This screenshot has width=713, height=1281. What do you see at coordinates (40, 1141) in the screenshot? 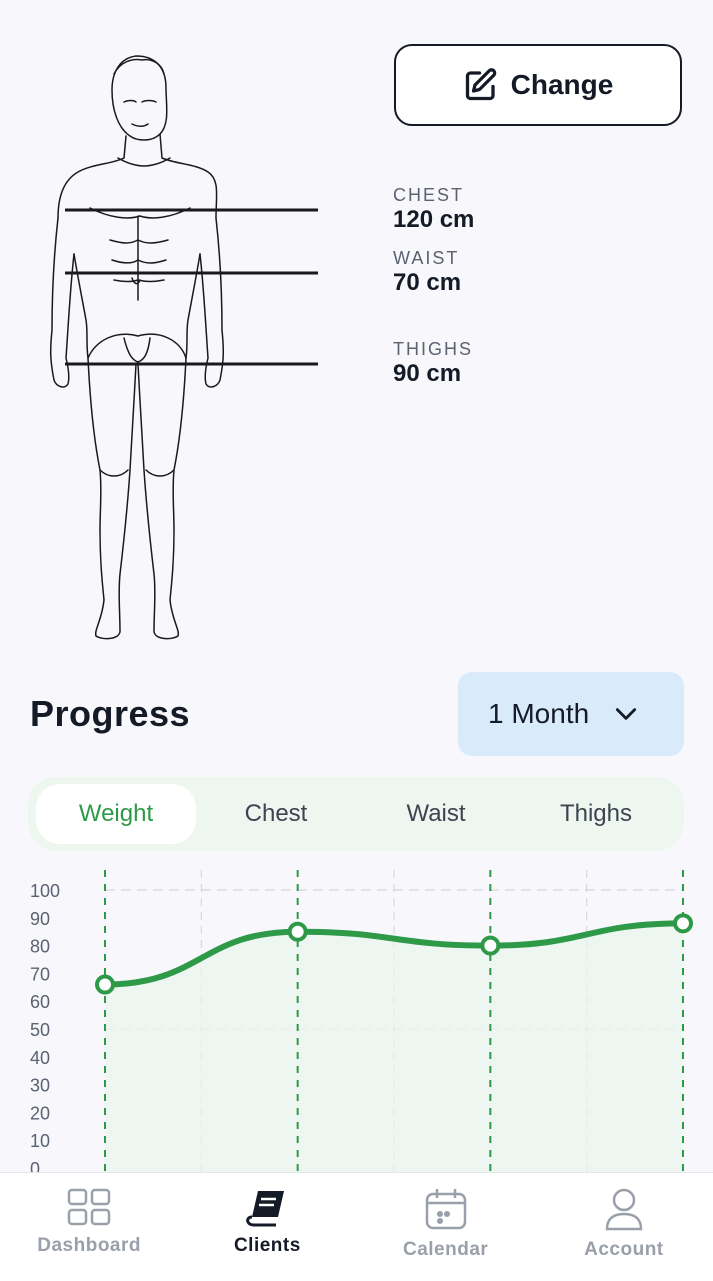
I see `y-tick-label: 10` at bounding box center [40, 1141].